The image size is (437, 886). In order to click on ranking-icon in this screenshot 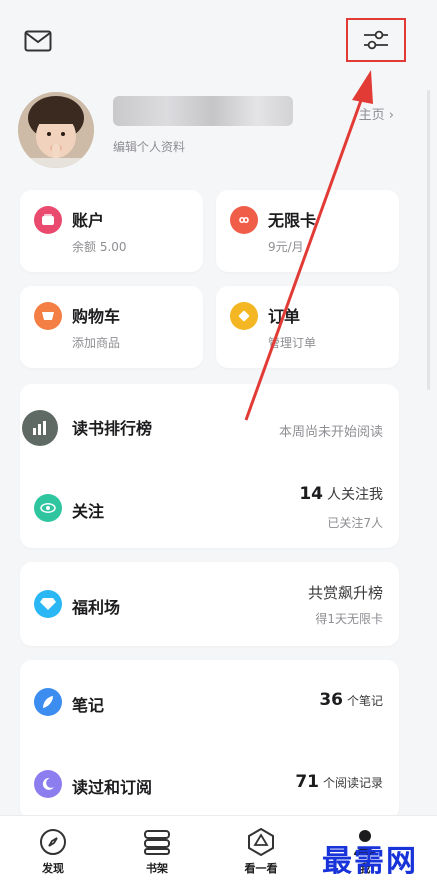, I will do `click(40, 428)`.